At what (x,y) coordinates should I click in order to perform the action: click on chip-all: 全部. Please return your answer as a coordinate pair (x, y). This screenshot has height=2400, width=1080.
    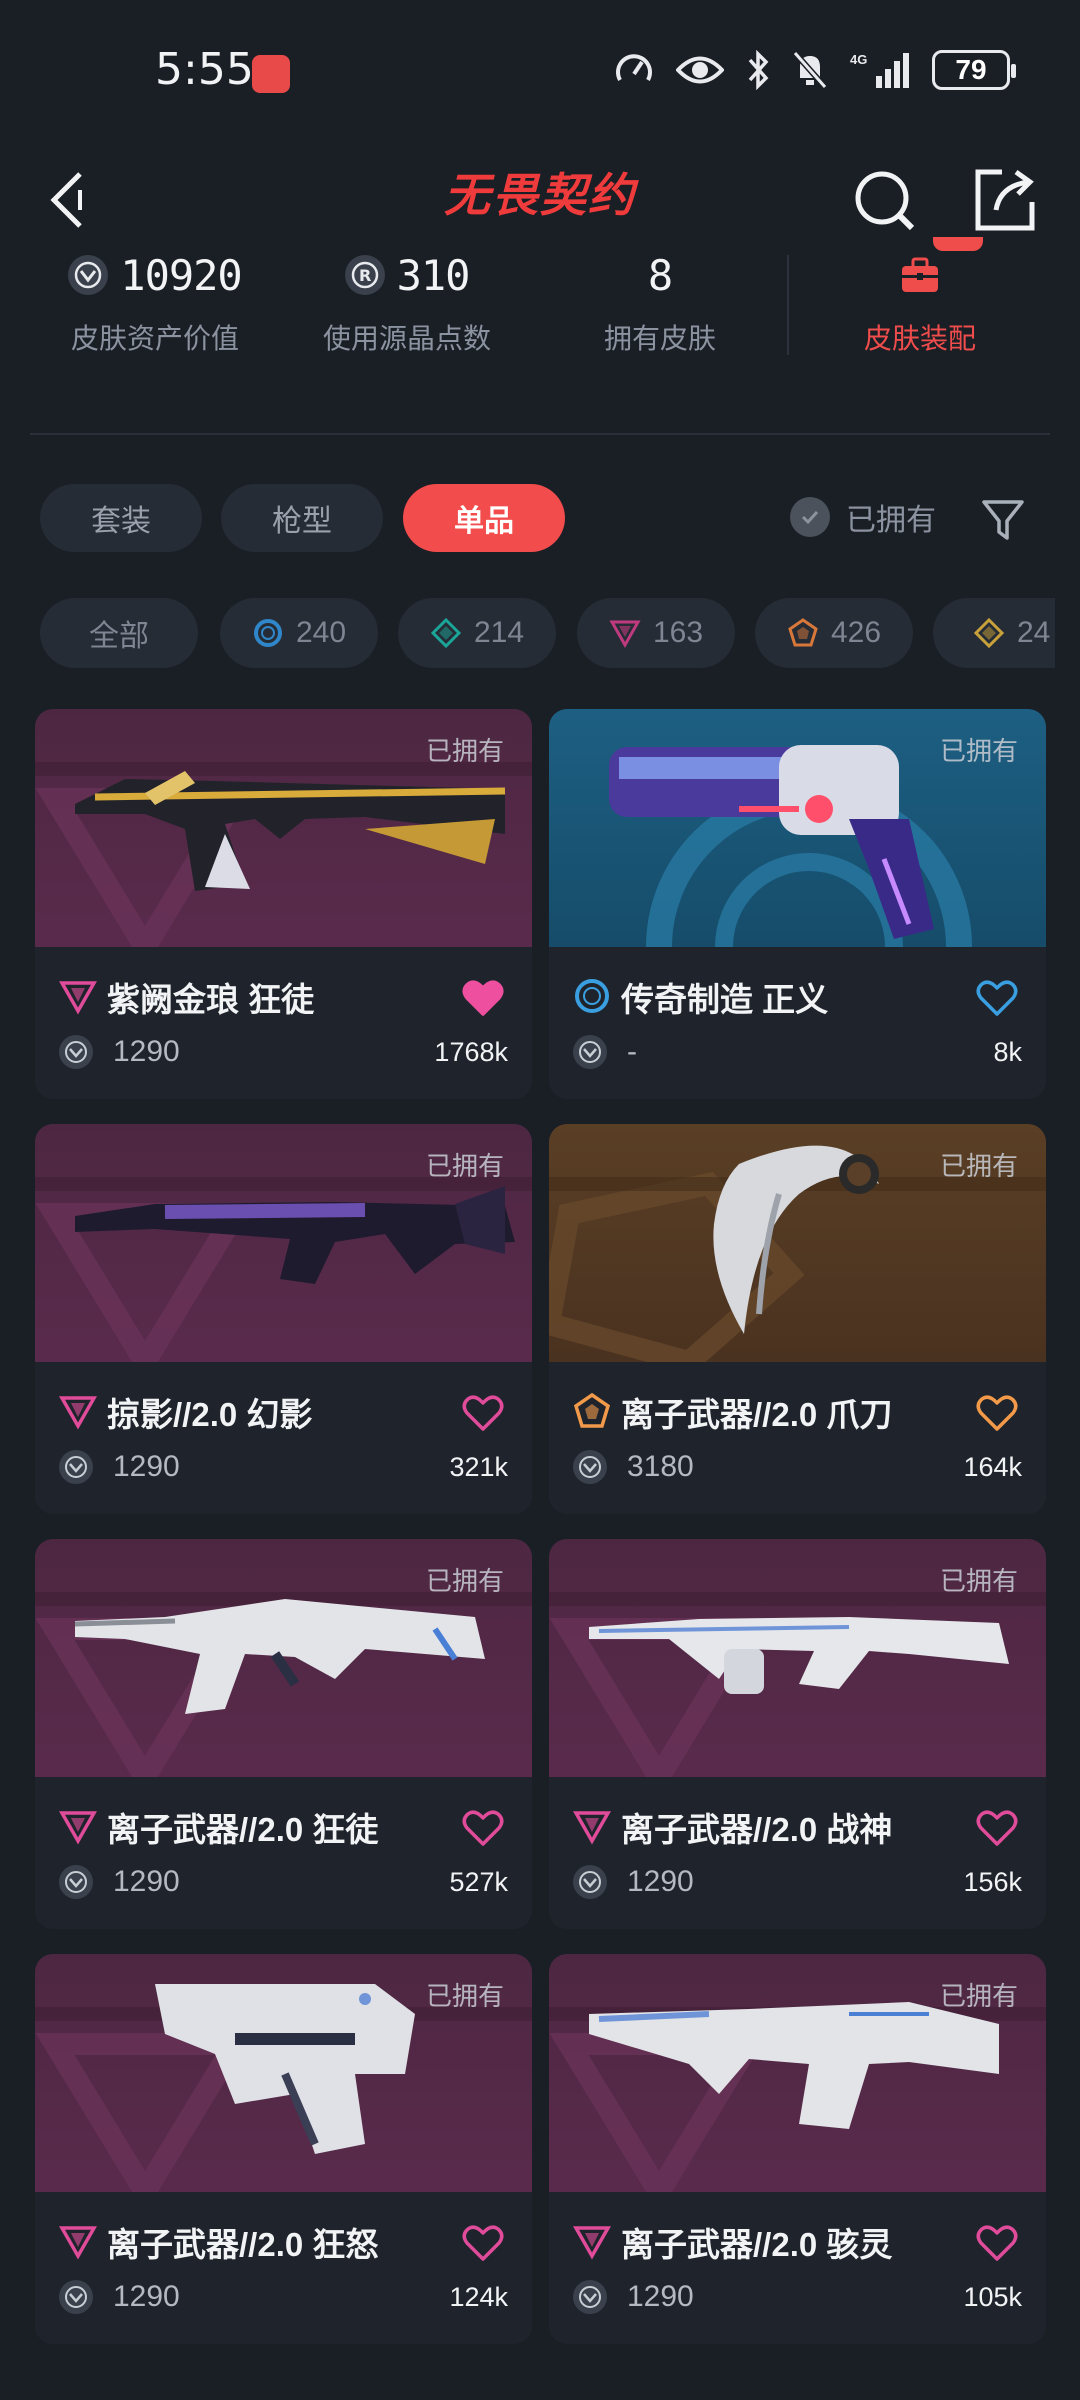
    Looking at the image, I should click on (119, 633).